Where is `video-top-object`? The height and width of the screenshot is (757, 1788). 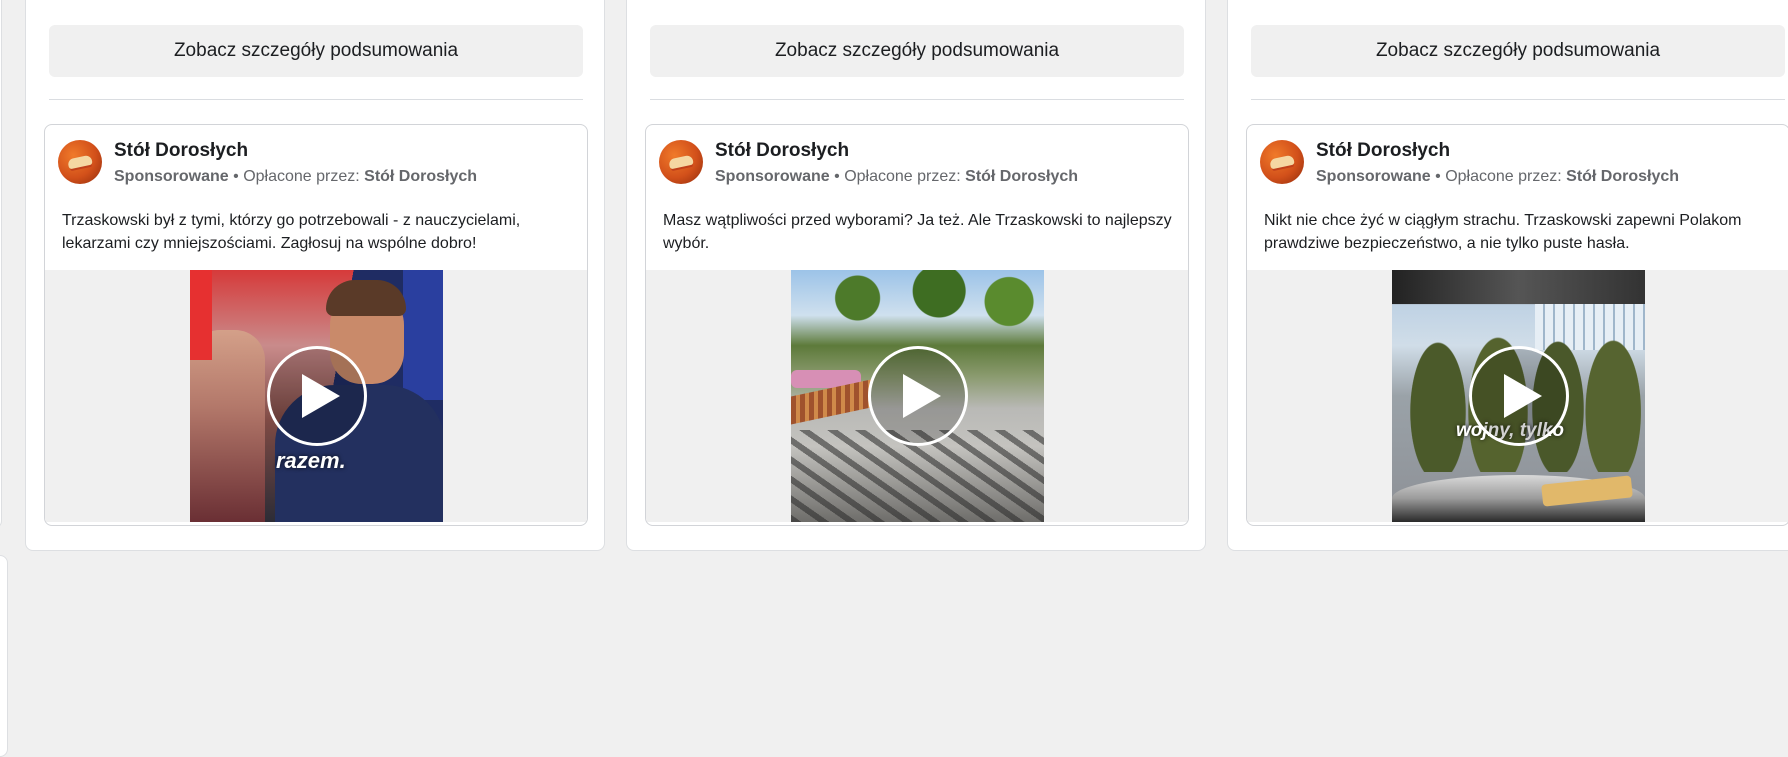
video-top-object is located at coordinates (1518, 287).